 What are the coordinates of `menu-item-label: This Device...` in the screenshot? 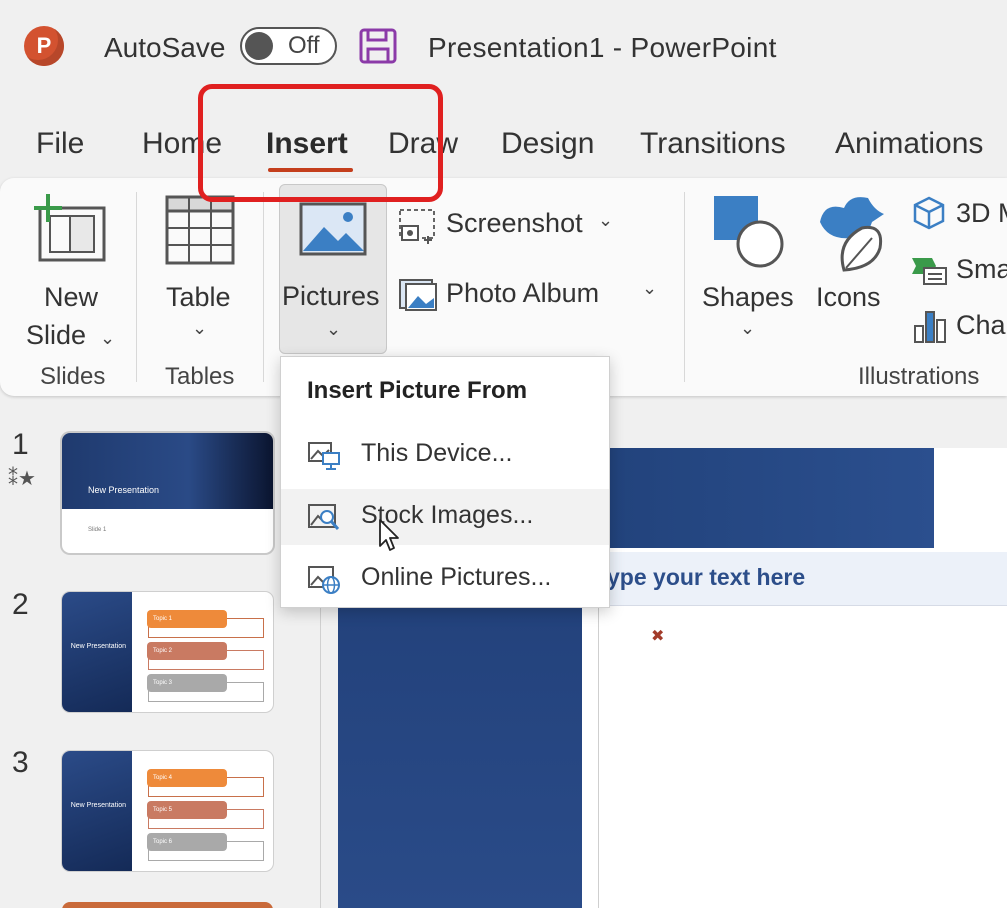 It's located at (437, 453).